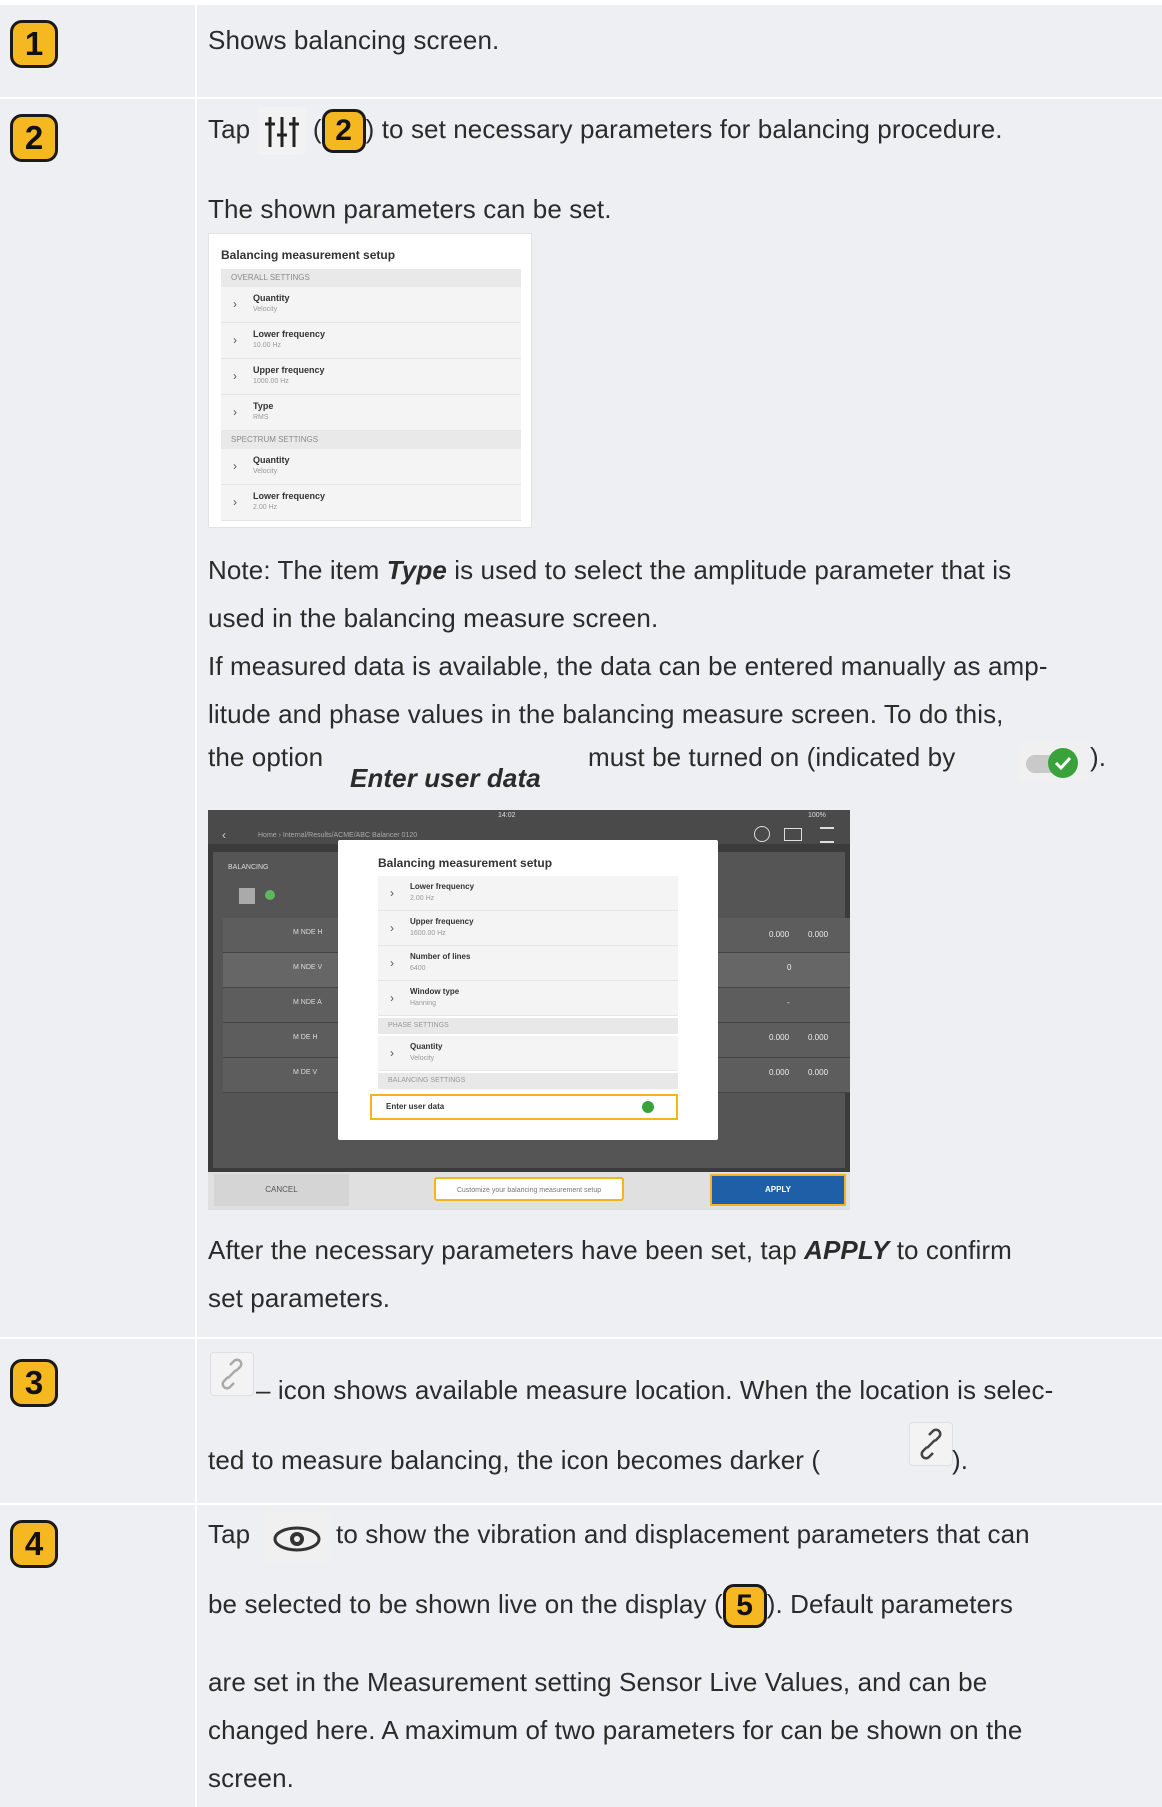 Image resolution: width=1162 pixels, height=1807 pixels. Describe the element at coordinates (890, 1604) in the screenshot. I see `step-4-line-2-suffix: ). Default parameters` at that location.